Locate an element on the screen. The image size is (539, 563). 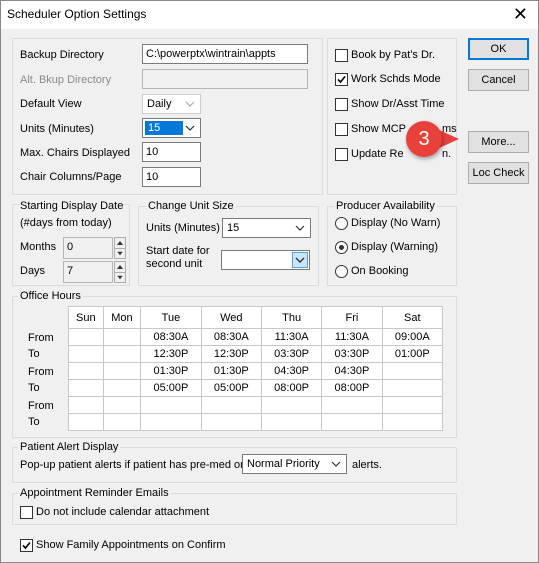
office-hours-row: 12:30P 12:30P 03:30P 03:30P 01:00P is located at coordinates (256, 354).